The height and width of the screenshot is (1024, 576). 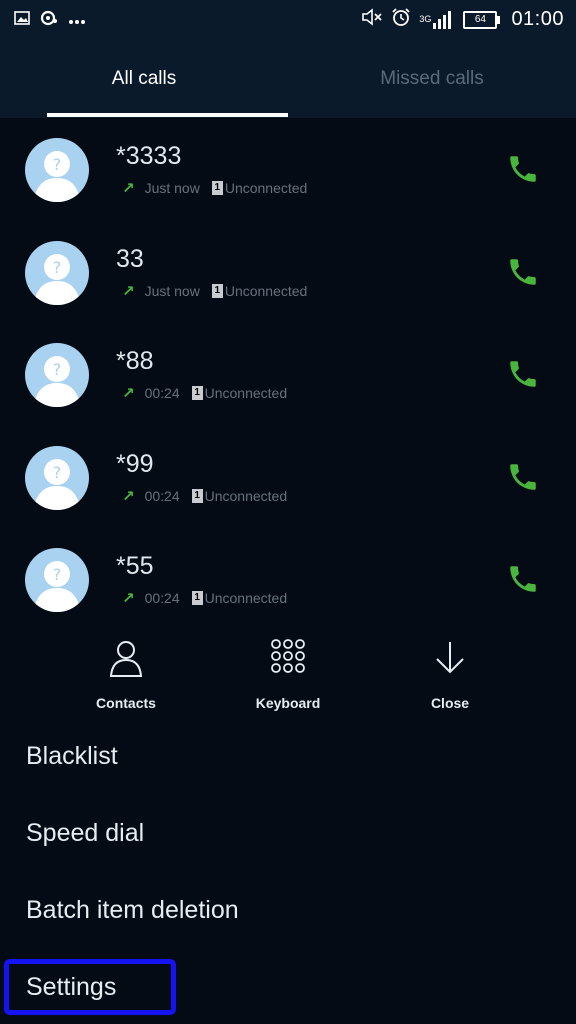 What do you see at coordinates (450, 660) in the screenshot?
I see `arrow-down-icon` at bounding box center [450, 660].